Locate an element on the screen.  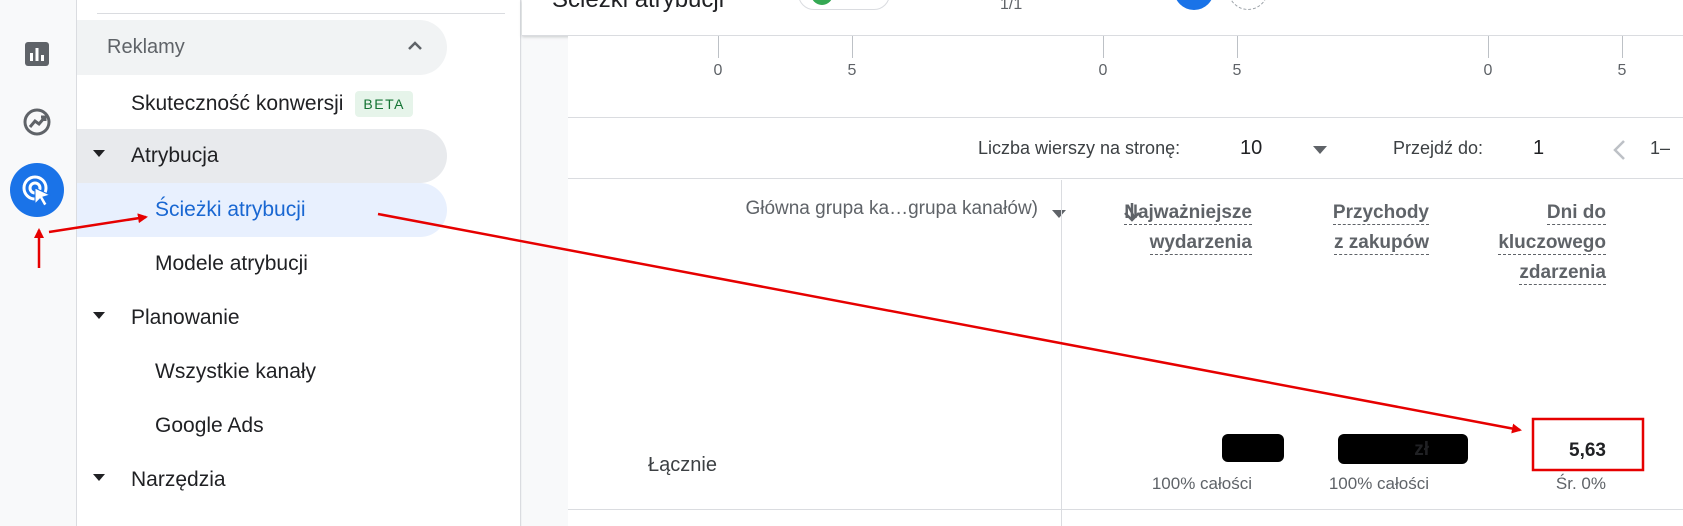
column-header-line: kluczowego is located at coordinates (1552, 243).